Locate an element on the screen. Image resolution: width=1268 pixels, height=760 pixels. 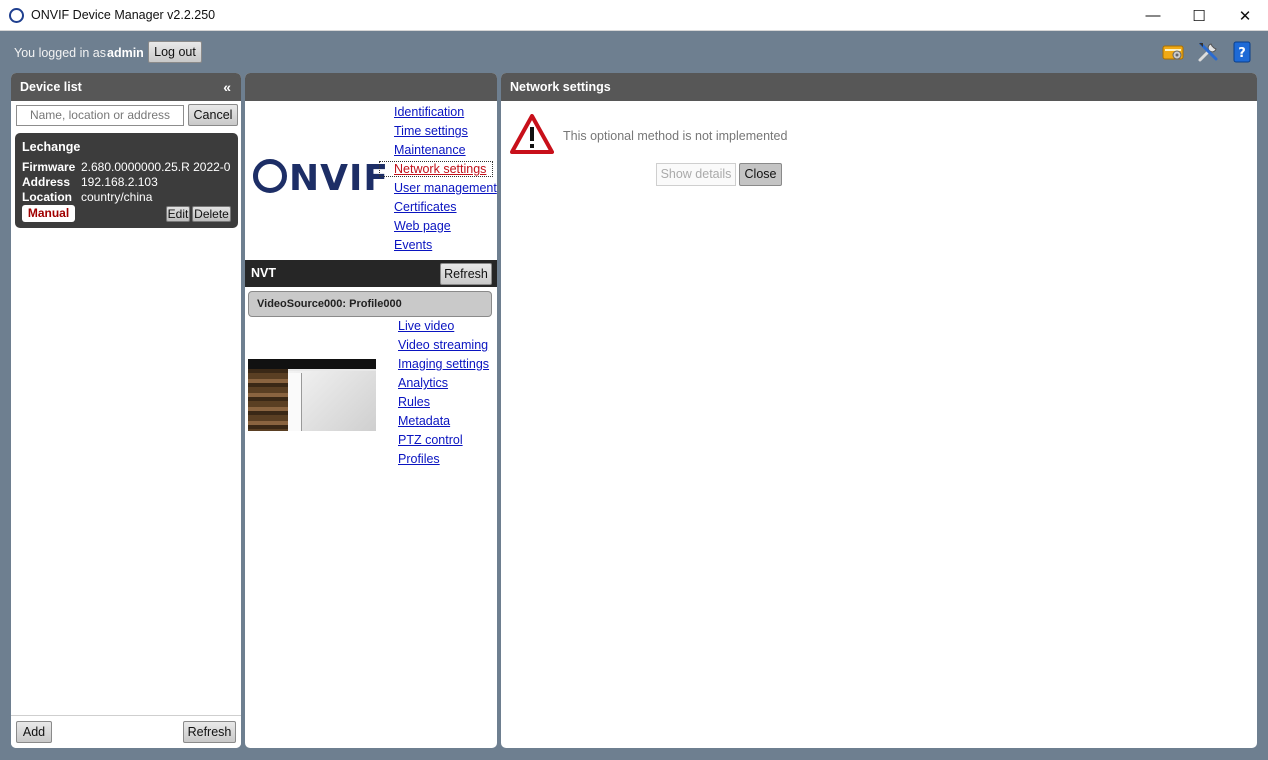
window-title: ONVIF Device Manager v2.2.250 is located at coordinates (123, 15).